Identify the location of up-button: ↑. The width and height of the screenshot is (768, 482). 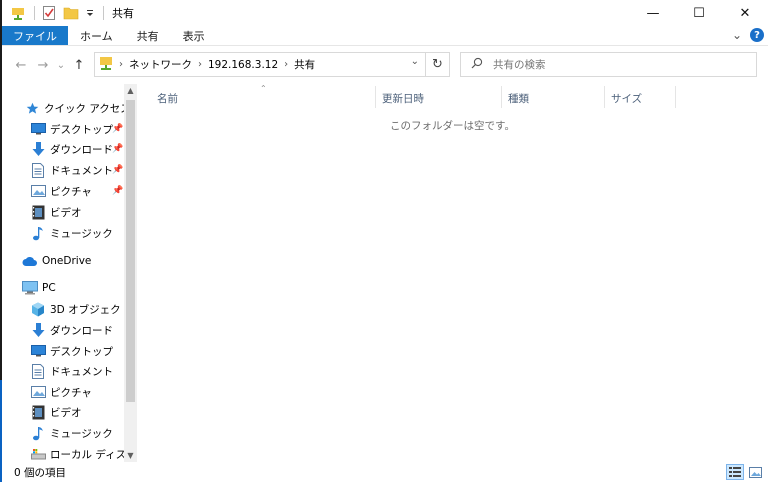
(79, 65).